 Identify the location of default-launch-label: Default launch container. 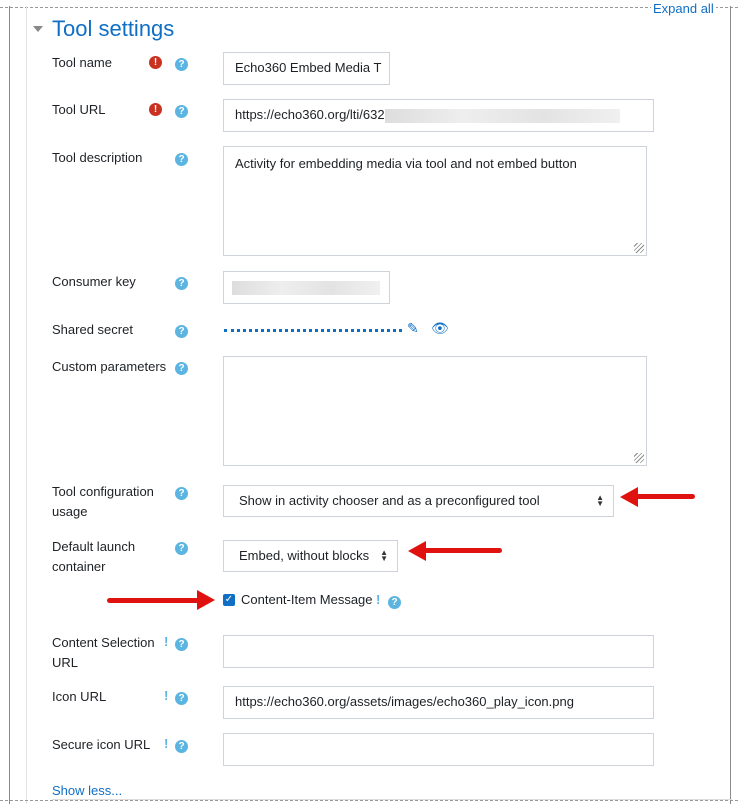
(94, 556).